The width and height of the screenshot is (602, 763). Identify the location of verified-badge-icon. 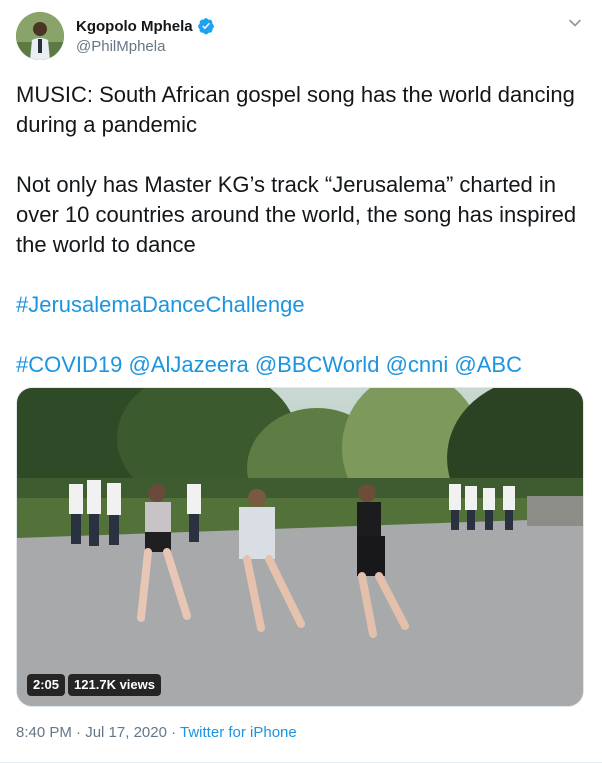
(206, 26).